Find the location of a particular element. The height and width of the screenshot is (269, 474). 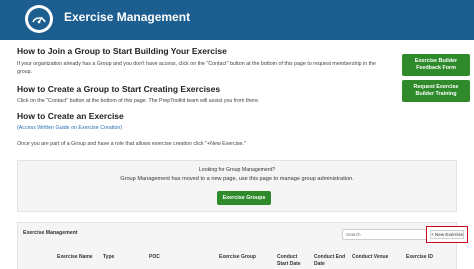

column-header-conduct-venue: Conduct Venue is located at coordinates (370, 257).